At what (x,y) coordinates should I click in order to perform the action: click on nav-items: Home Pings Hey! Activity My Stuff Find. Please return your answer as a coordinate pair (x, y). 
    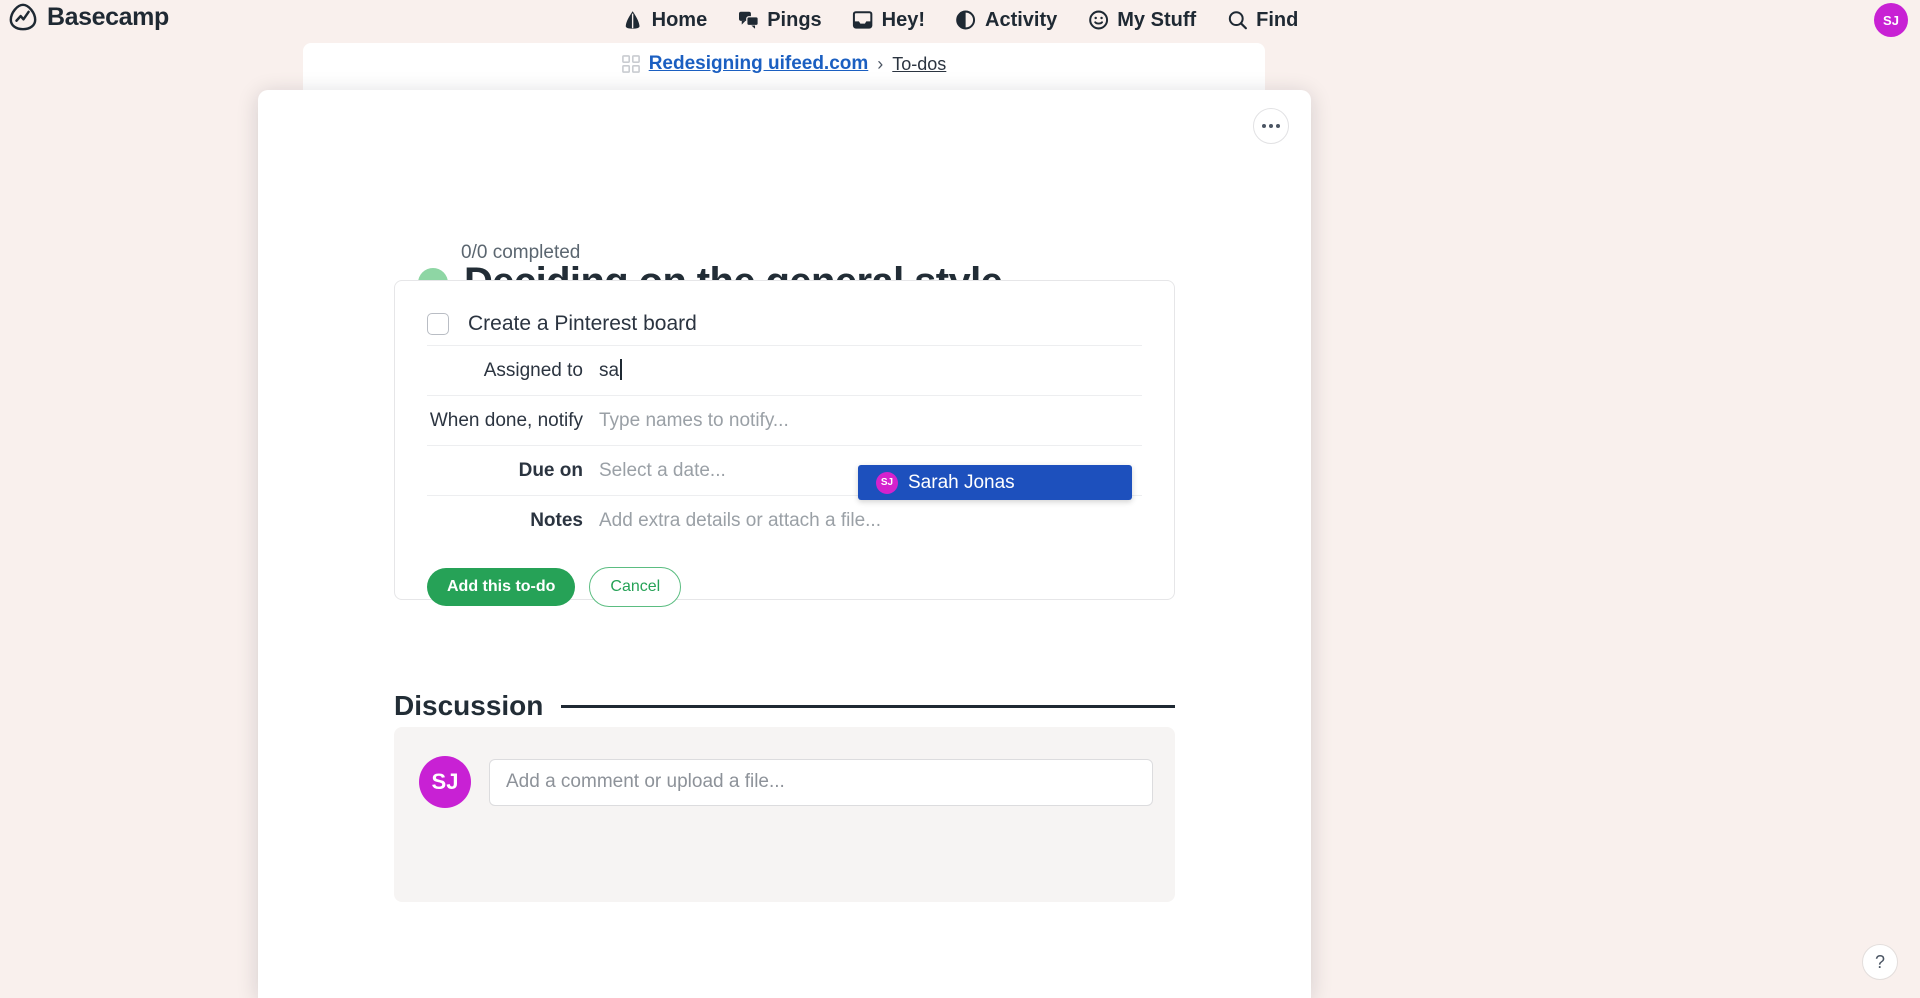
    Looking at the image, I should click on (960, 20).